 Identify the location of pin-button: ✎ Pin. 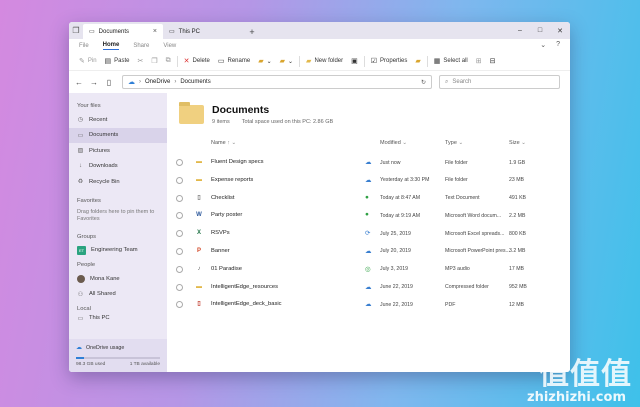
(88, 61).